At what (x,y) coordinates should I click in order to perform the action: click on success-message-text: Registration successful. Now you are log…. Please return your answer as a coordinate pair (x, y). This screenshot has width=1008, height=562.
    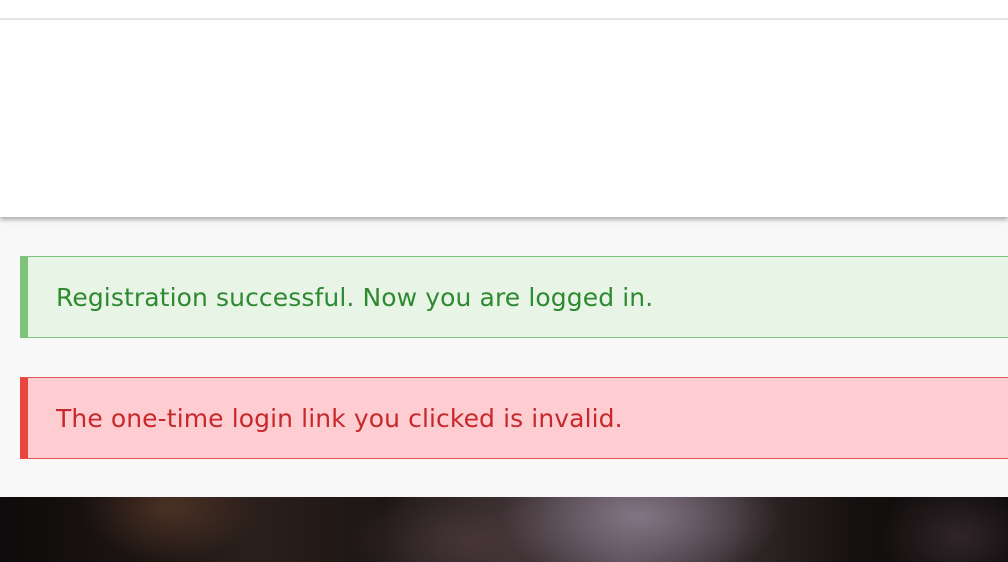
    Looking at the image, I should click on (355, 297).